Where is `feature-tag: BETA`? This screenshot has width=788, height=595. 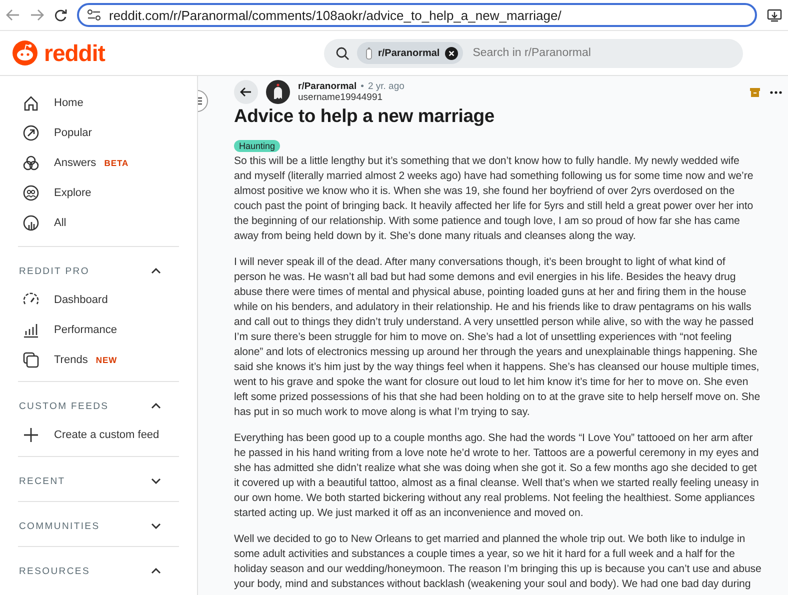 feature-tag: BETA is located at coordinates (116, 163).